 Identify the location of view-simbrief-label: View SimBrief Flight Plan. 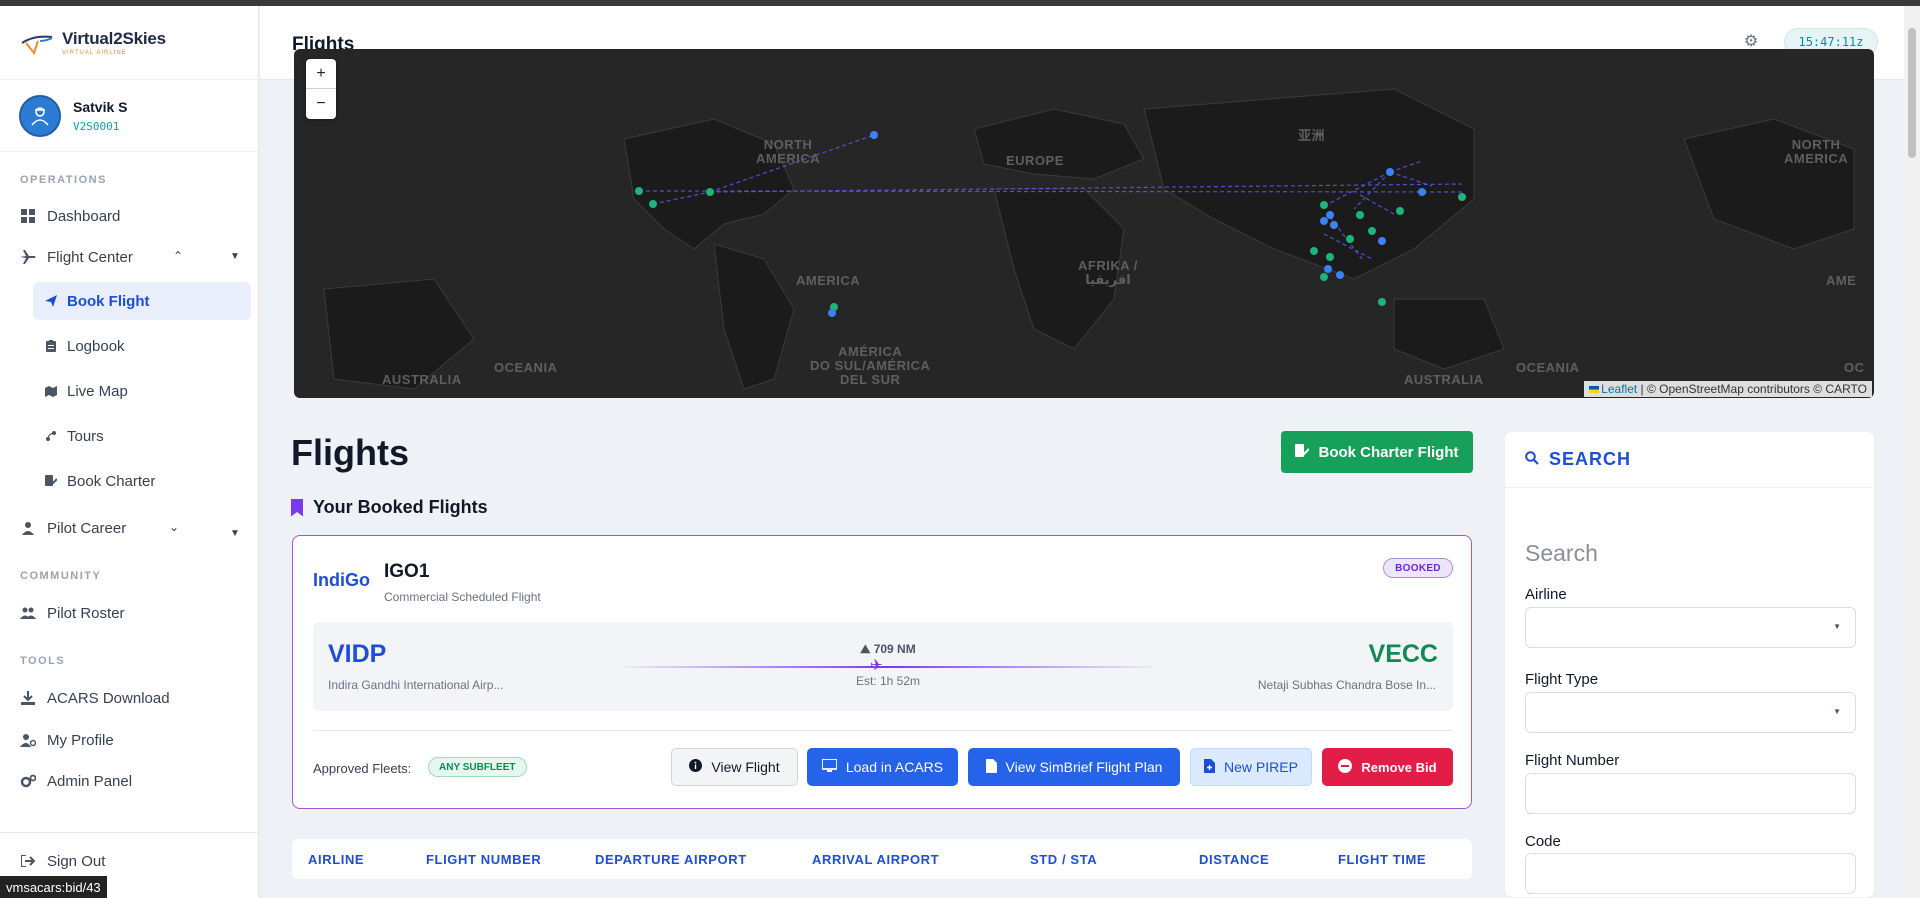
(1084, 767).